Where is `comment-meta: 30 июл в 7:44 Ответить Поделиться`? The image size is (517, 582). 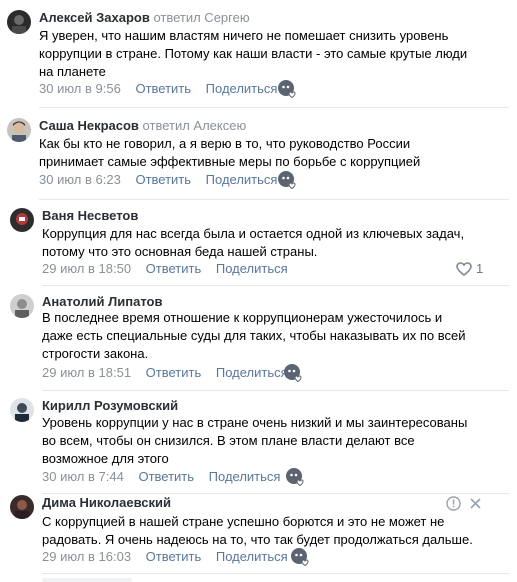
comment-meta: 30 июл в 7:44 Ответить Поделиться is located at coordinates (161, 477).